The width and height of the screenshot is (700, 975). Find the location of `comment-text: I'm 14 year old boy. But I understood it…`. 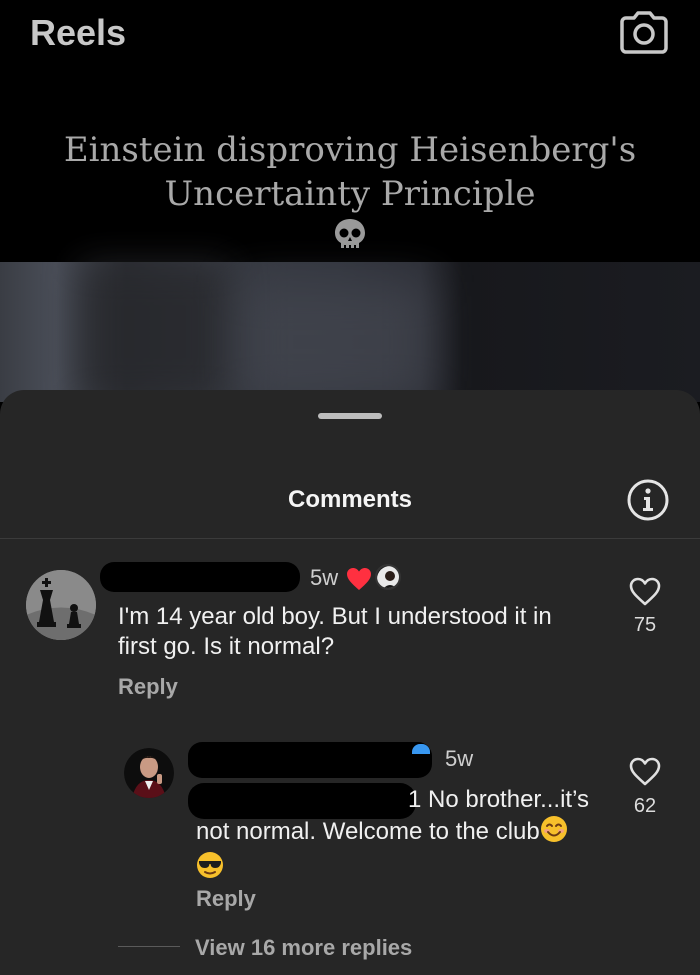

comment-text: I'm 14 year old boy. But I understood it… is located at coordinates (335, 631).